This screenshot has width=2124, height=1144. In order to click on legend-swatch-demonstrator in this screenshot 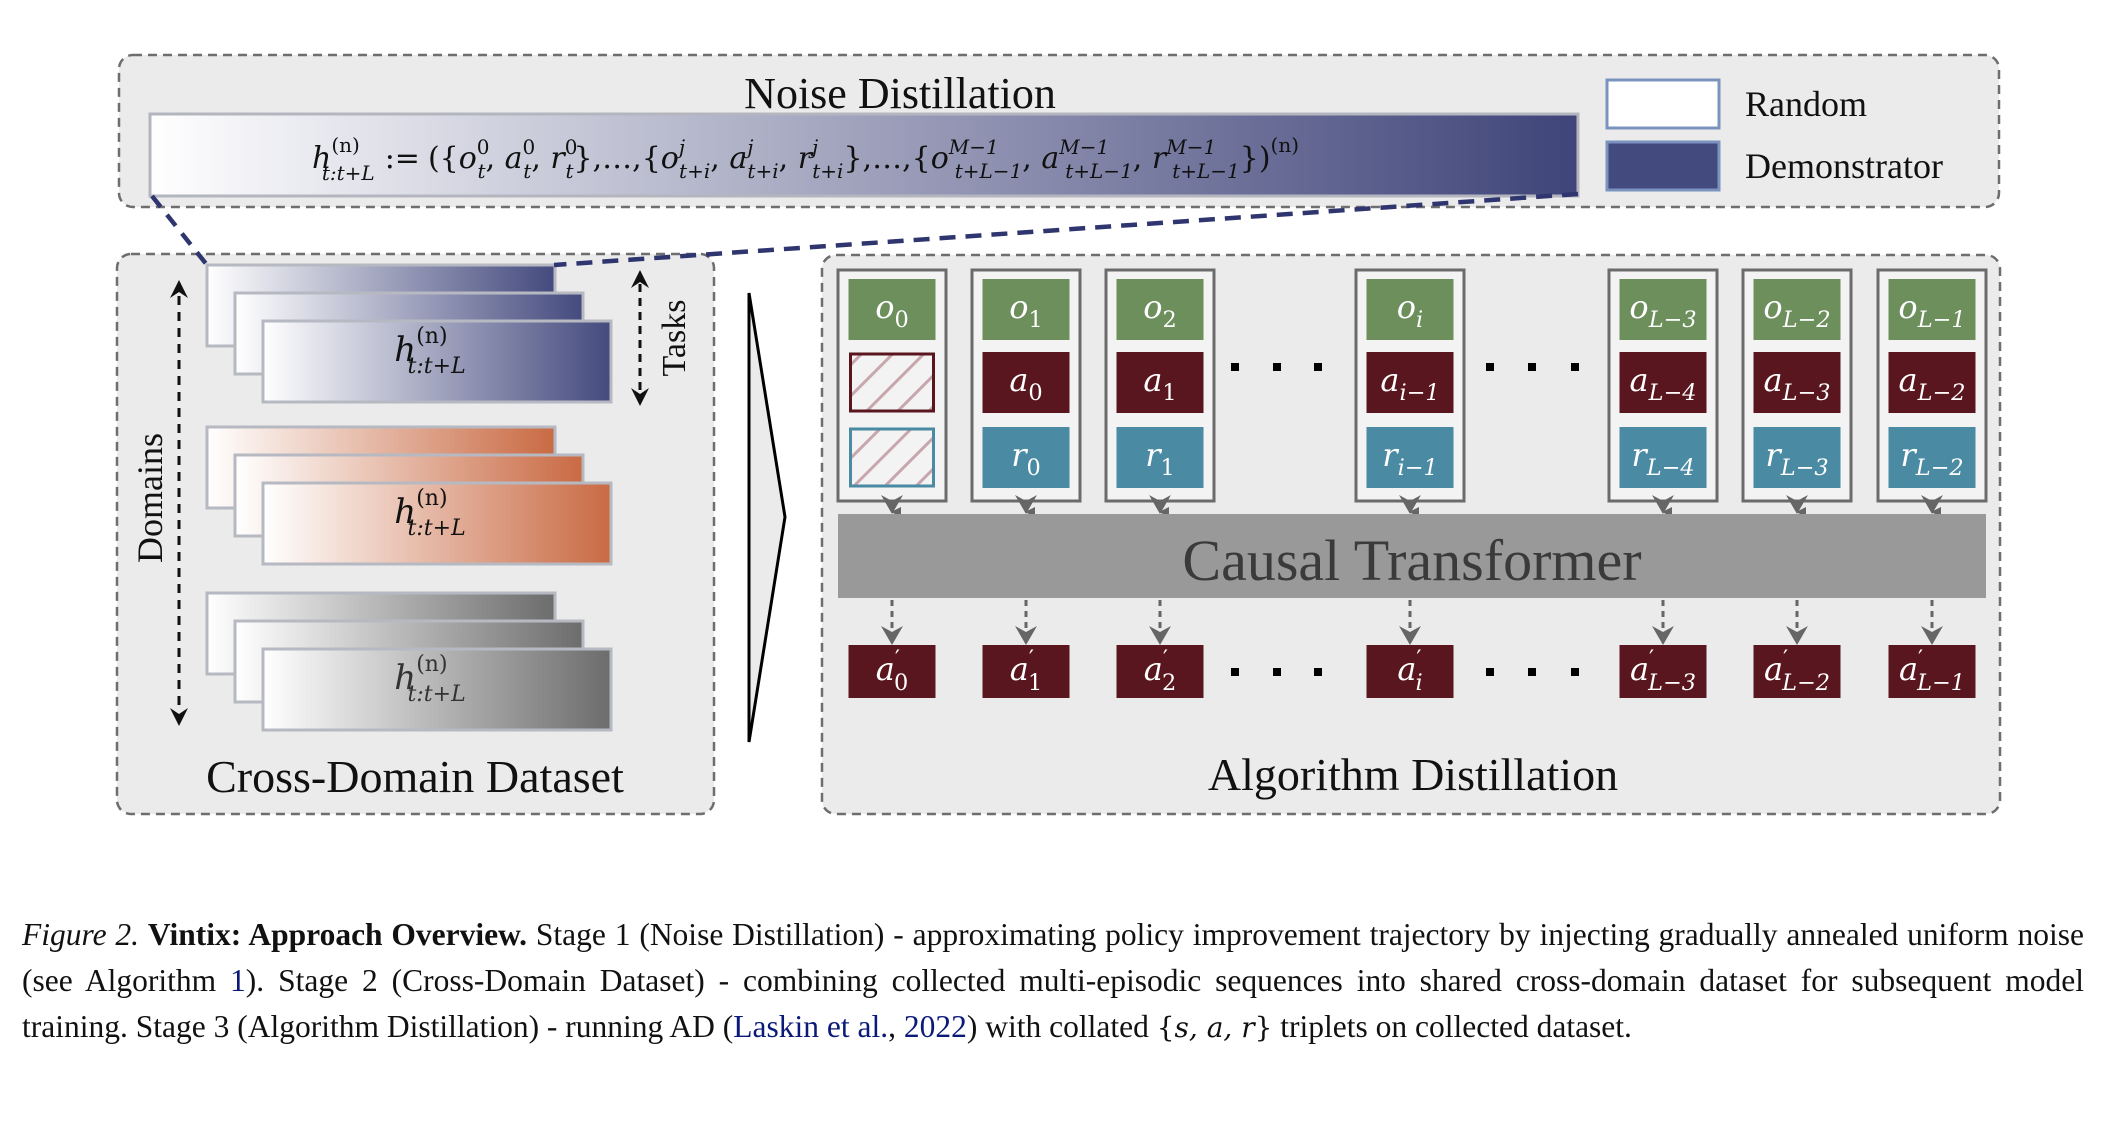, I will do `click(1663, 166)`.